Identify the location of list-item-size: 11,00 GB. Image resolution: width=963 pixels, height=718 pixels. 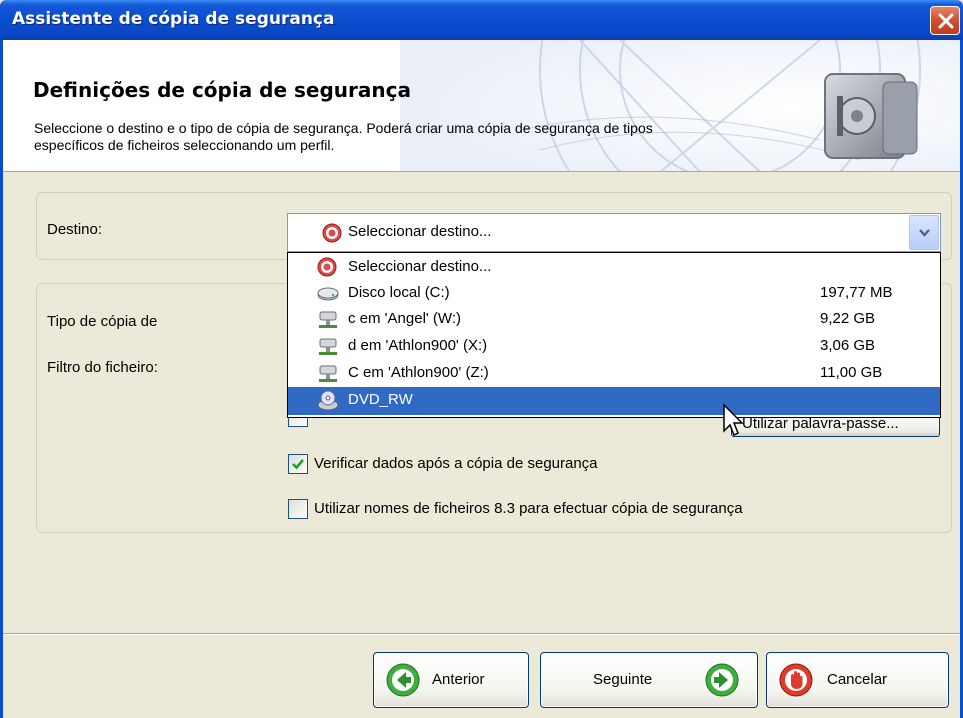
(851, 372).